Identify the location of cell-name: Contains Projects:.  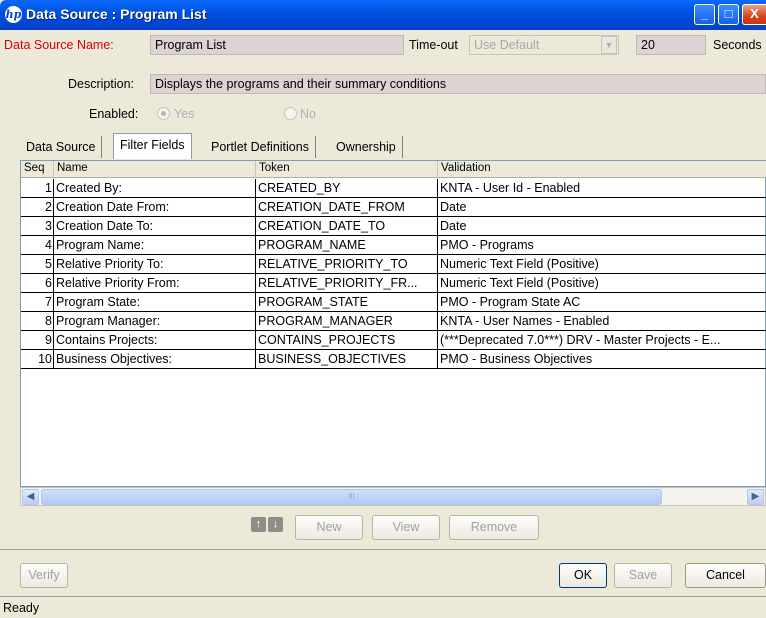
(155, 340).